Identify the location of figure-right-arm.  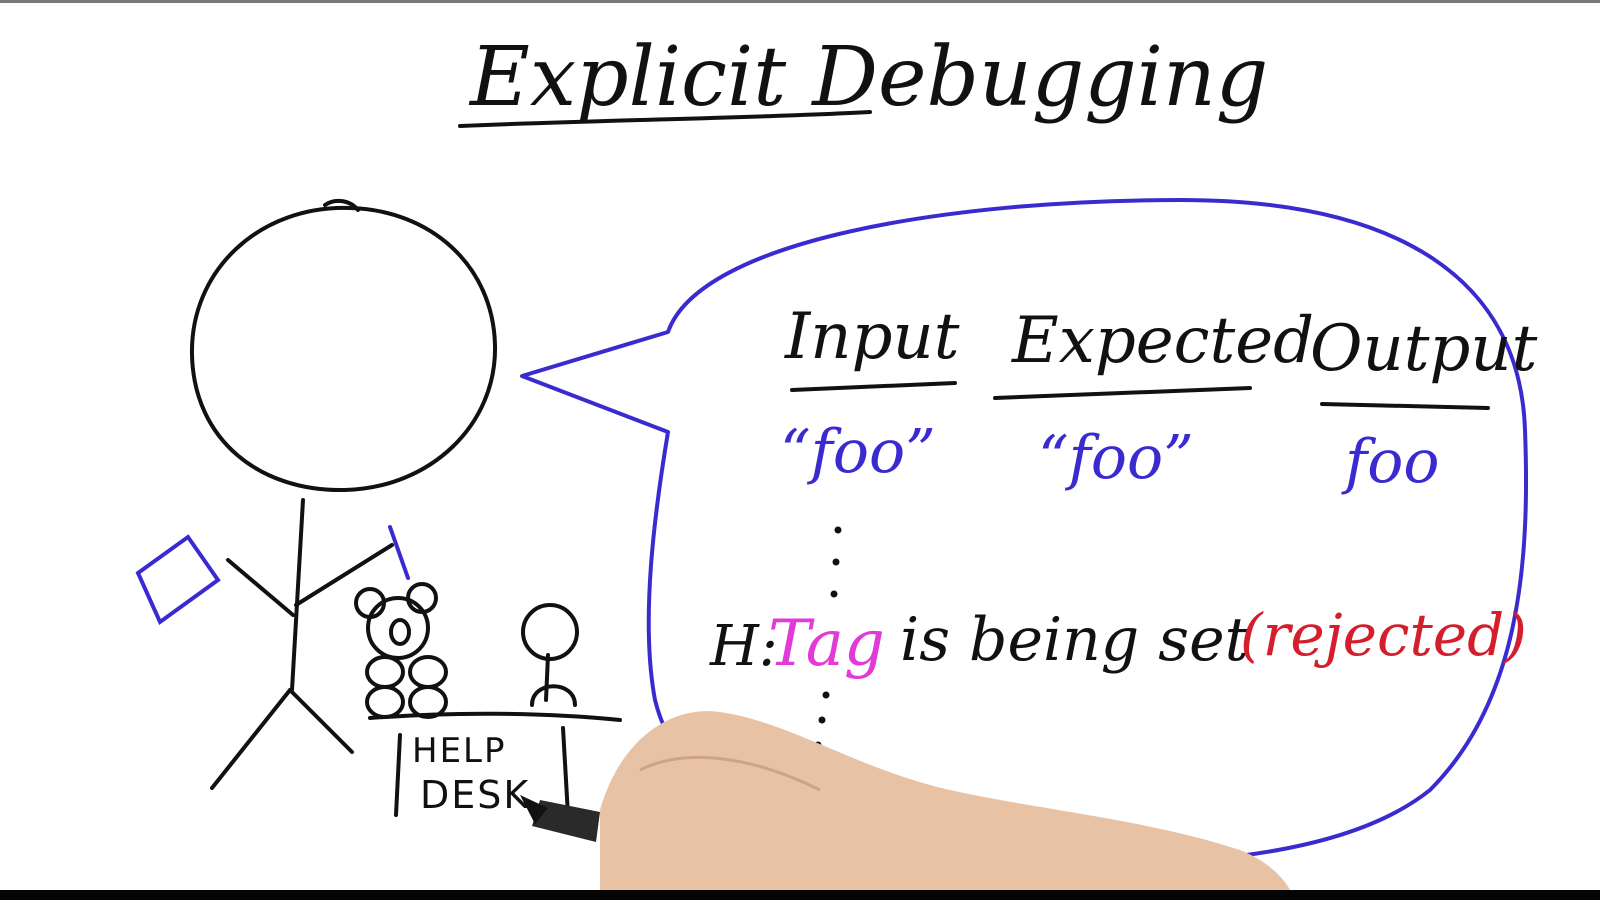
(344, 575).